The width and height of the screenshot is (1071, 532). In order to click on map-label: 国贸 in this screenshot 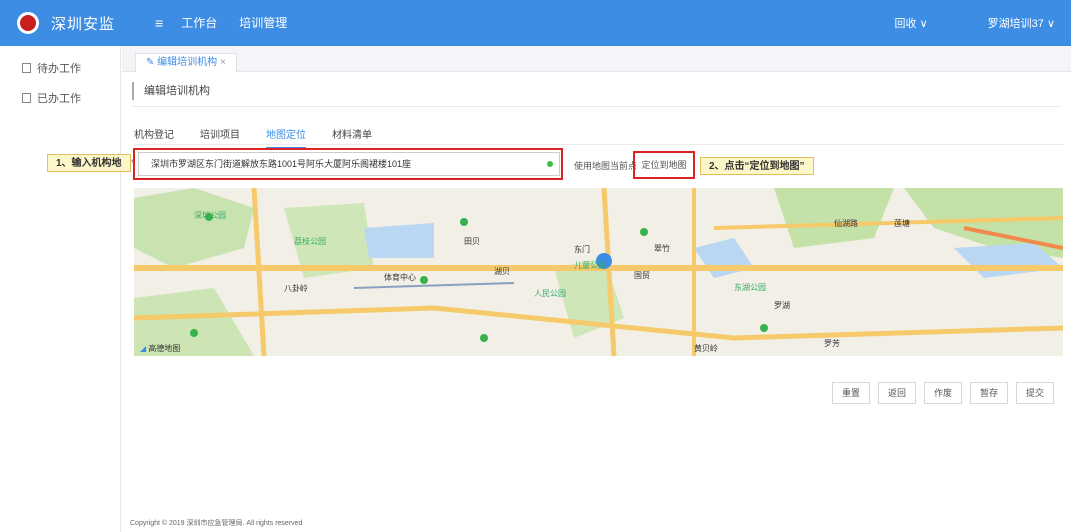, I will do `click(642, 275)`.